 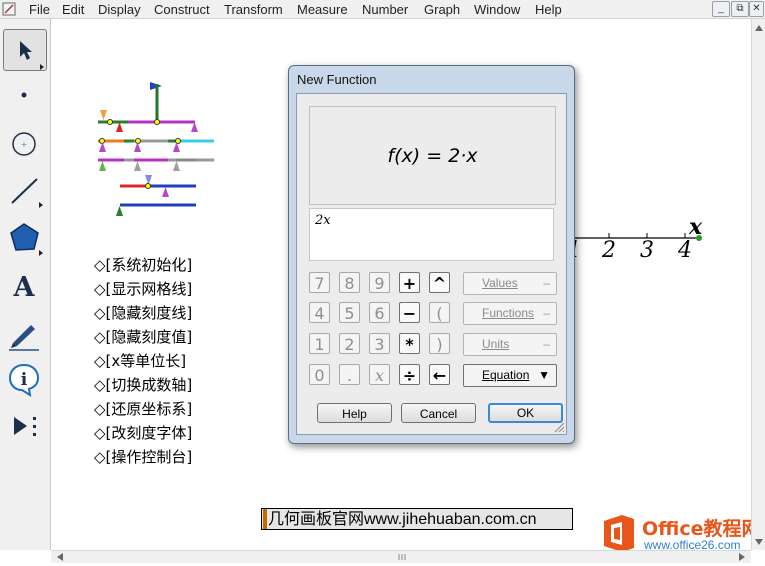 What do you see at coordinates (496, 344) in the screenshot?
I see `units-button-label: Units` at bounding box center [496, 344].